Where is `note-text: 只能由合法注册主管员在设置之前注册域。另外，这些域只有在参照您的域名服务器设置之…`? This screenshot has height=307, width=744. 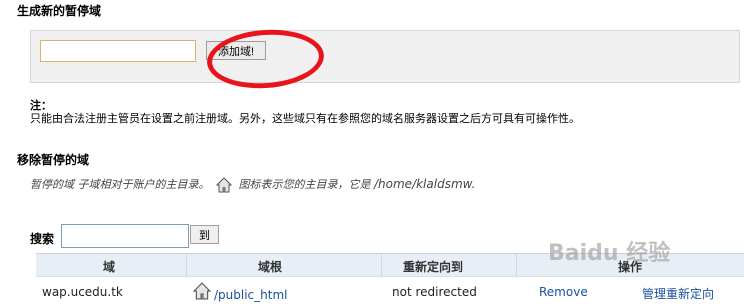
note-text: 只能由合法注册主管员在设置之前注册域。另外，这些域只有在参照您的域名服务器设置之… is located at coordinates (305, 118).